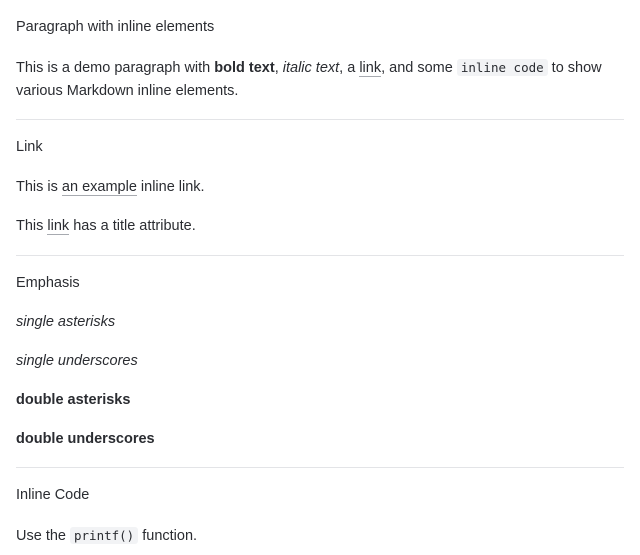 Image resolution: width=640 pixels, height=555 pixels. What do you see at coordinates (104, 535) in the screenshot?
I see `inline-code: printf()` at bounding box center [104, 535].